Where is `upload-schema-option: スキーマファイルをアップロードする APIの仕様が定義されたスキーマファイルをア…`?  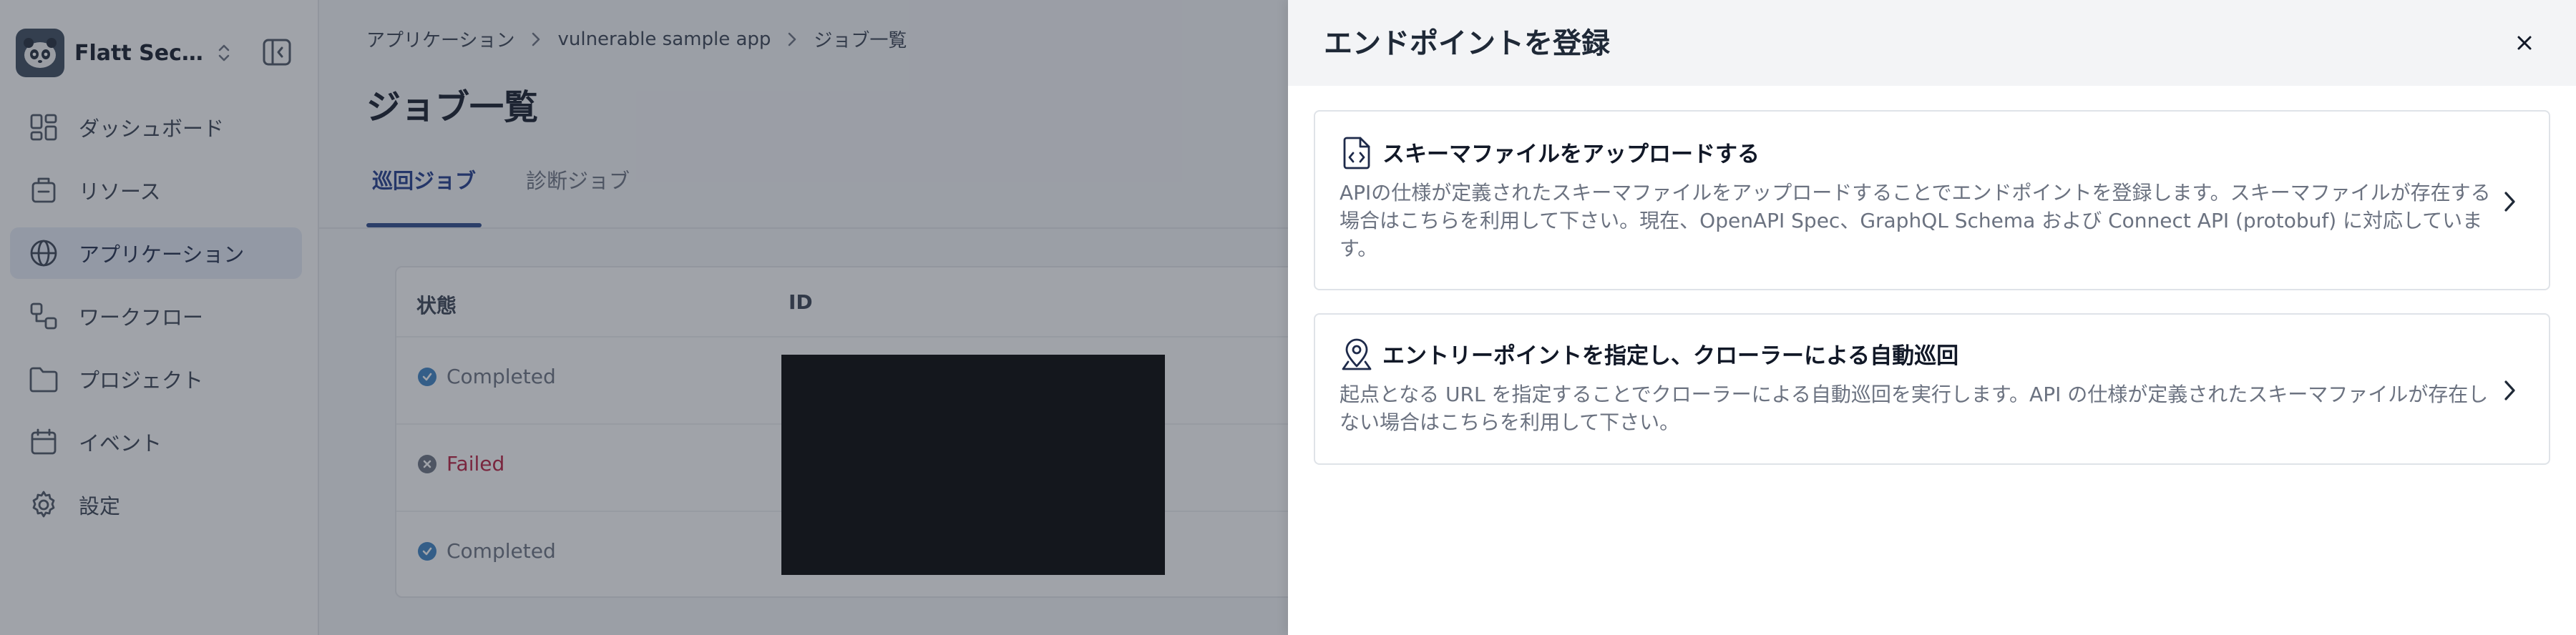 upload-schema-option: スキーマファイルをアップロードする APIの仕様が定義されたスキーマファイルをア… is located at coordinates (1932, 200).